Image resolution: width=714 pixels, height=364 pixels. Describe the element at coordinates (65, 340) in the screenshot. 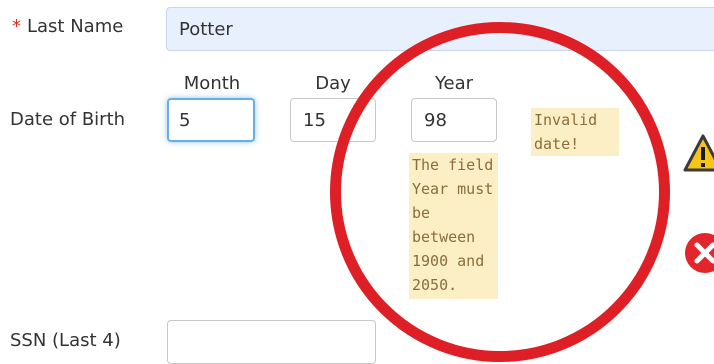

I see `ssn-label: SSN (Last 4)` at that location.